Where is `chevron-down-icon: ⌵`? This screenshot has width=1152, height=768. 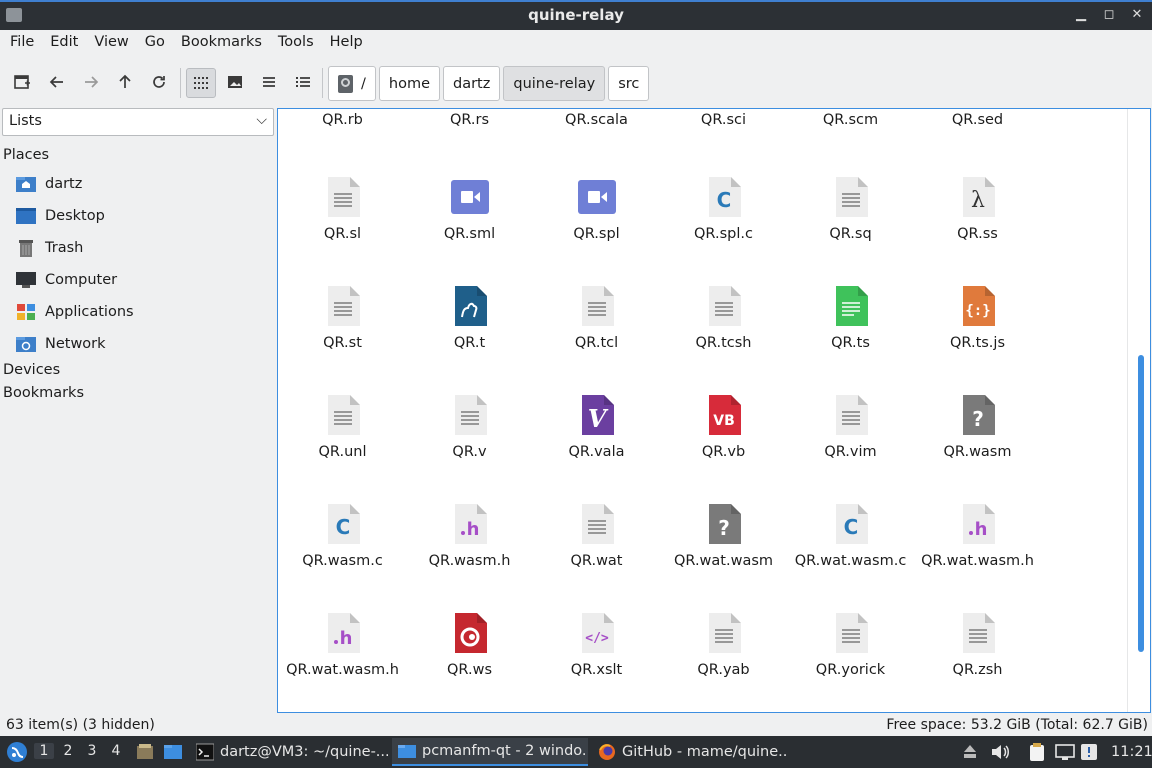
chevron-down-icon: ⌵ is located at coordinates (261, 120).